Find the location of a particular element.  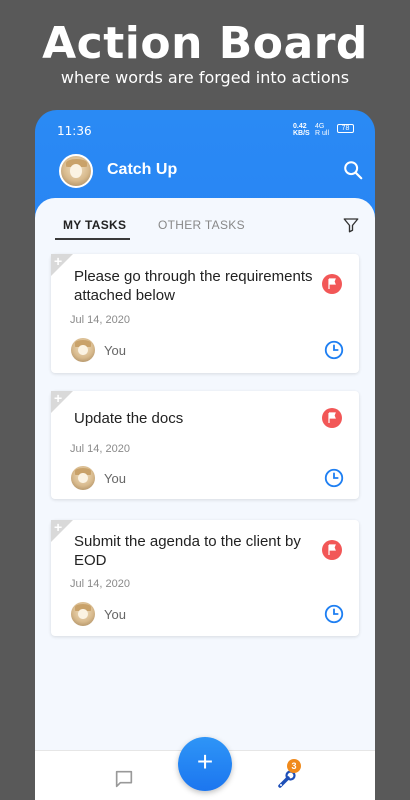

app-bar: Catch Up is located at coordinates (205, 172).